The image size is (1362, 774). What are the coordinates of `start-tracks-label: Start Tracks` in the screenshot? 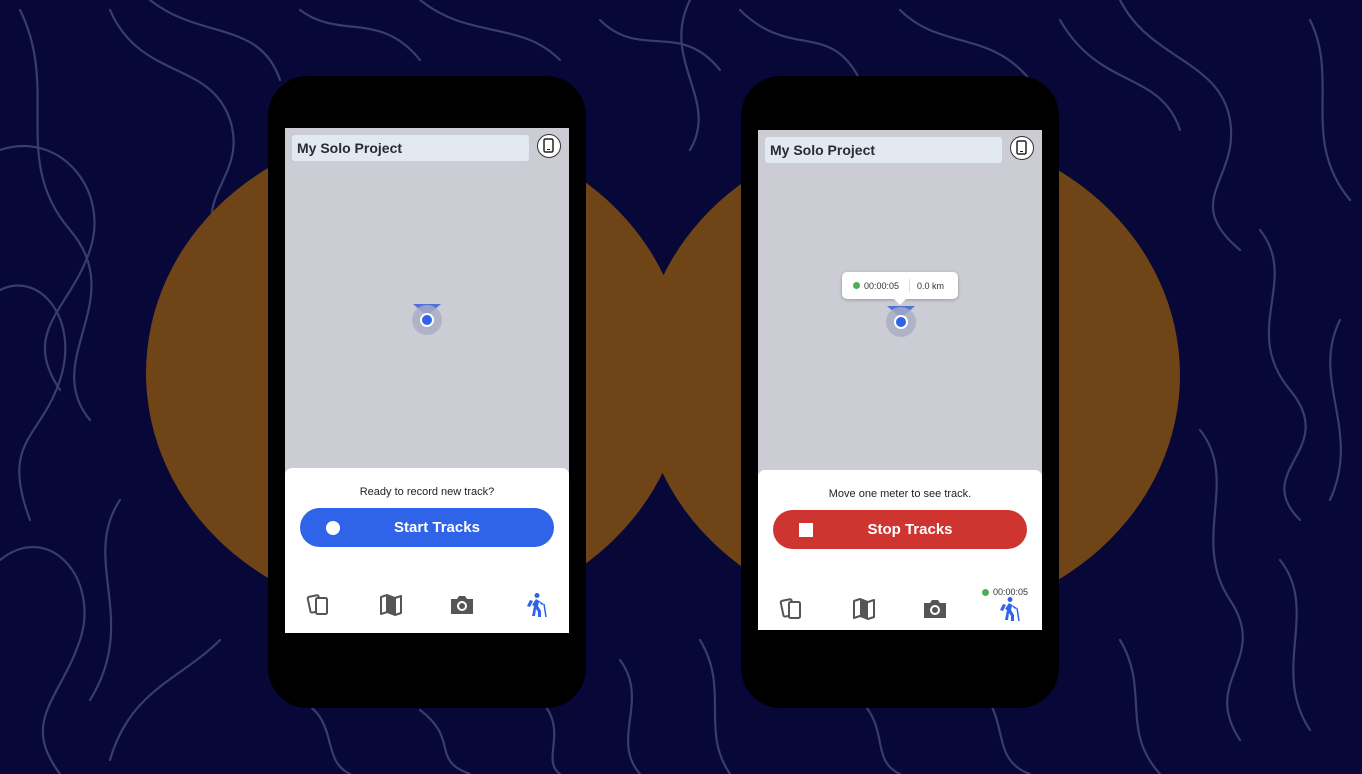 It's located at (437, 527).